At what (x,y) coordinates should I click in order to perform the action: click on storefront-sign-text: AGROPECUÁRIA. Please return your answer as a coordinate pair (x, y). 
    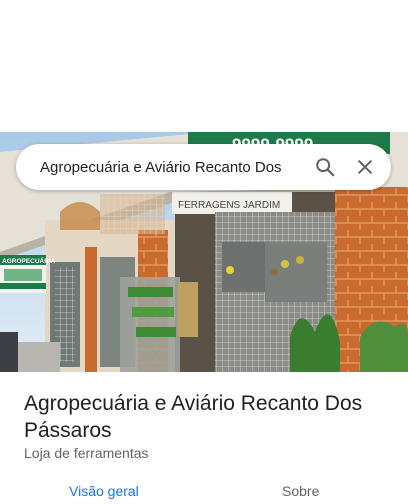
    Looking at the image, I should click on (29, 260).